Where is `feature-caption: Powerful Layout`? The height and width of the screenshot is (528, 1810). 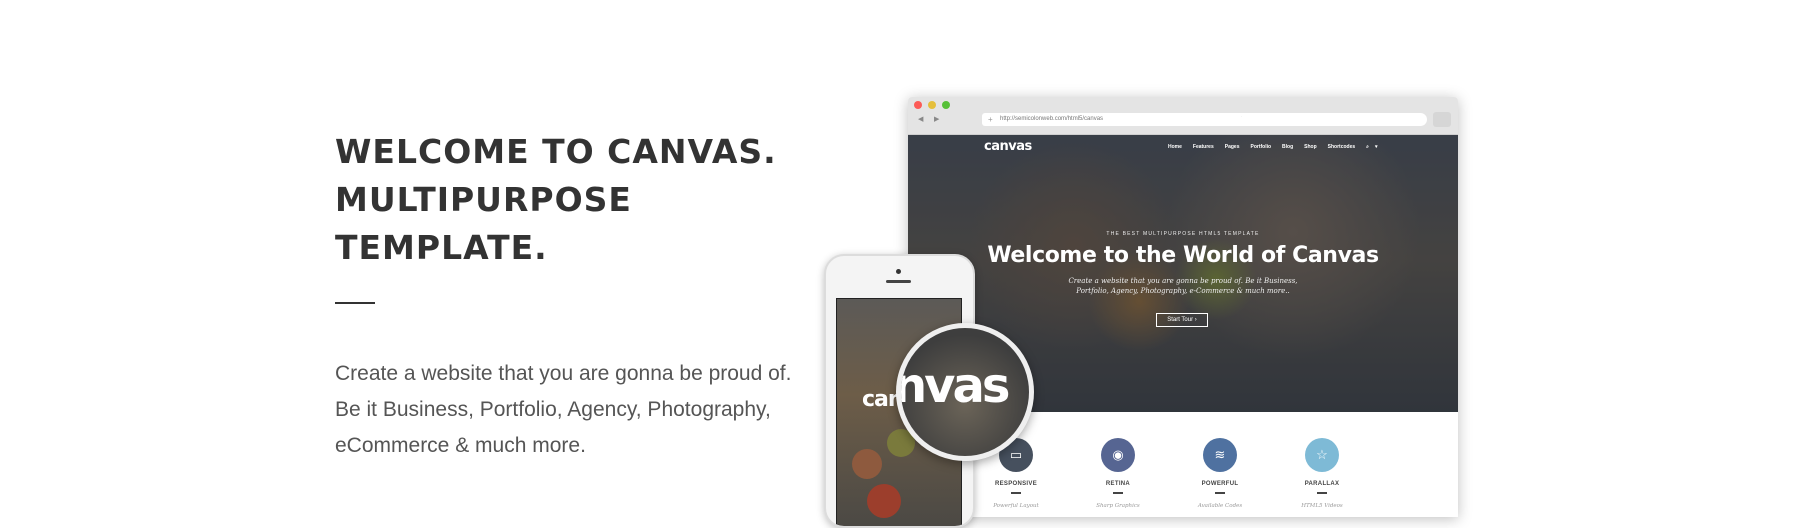 feature-caption: Powerful Layout is located at coordinates (1016, 505).